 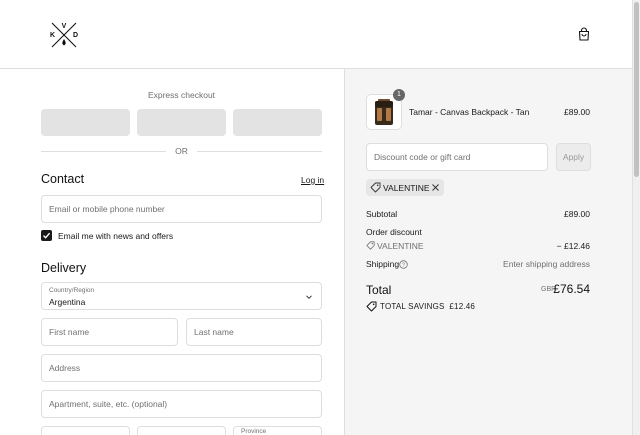 I want to click on discount-chip-label: VALENTINE, so click(x=406, y=188).